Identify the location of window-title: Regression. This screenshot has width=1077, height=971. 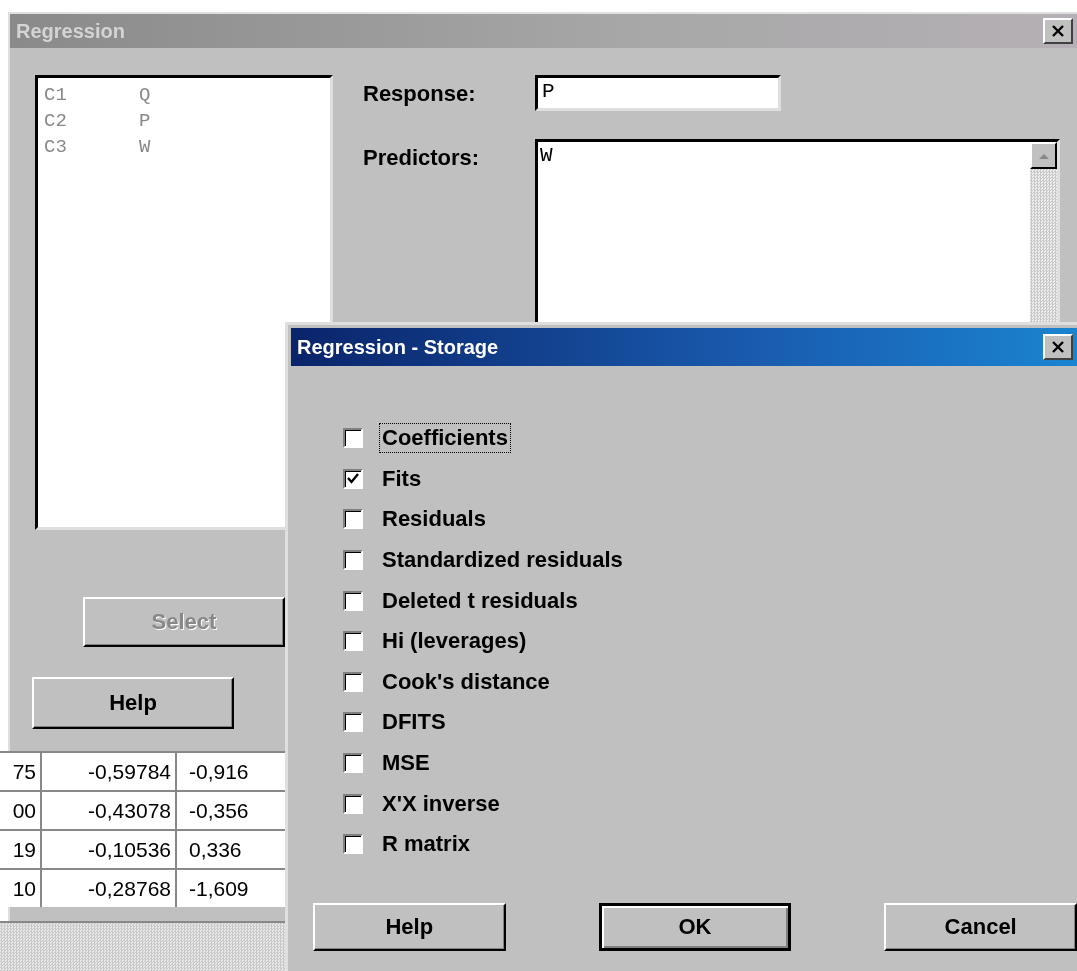
(70, 31).